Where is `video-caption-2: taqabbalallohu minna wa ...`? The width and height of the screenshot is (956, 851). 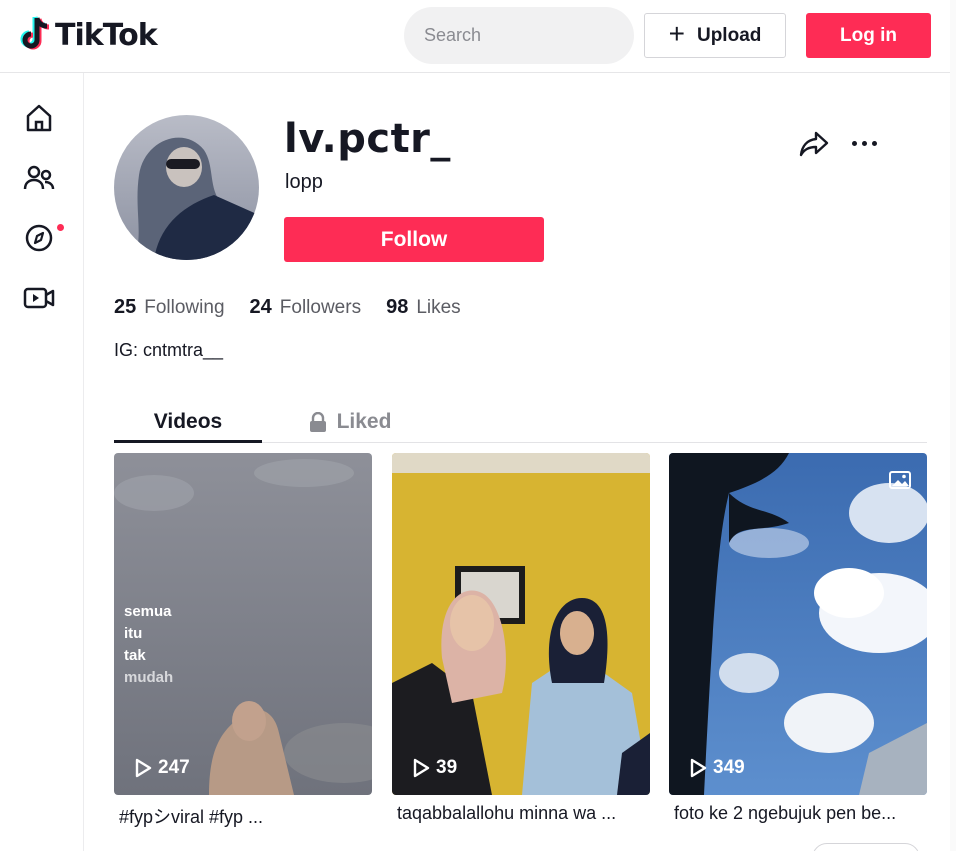 video-caption-2: taqabbalallohu minna wa ... is located at coordinates (521, 813).